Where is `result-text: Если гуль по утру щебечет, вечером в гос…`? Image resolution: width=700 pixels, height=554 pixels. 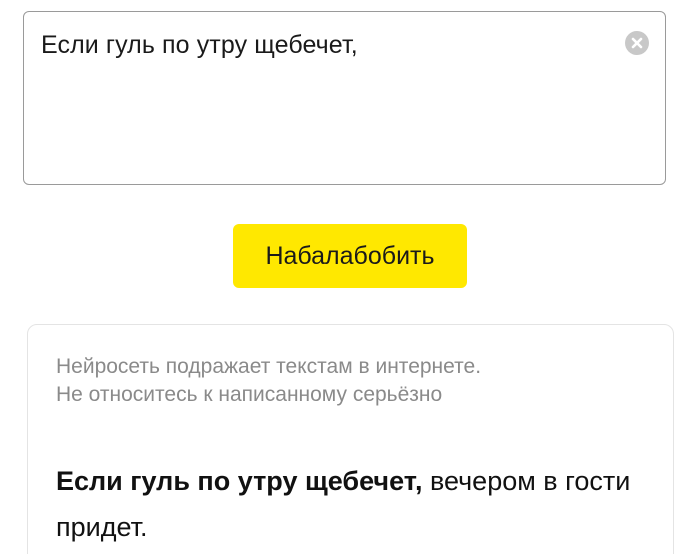
result-text: Если гуль по утру щебечет, вечером в гос… is located at coordinates (346, 504).